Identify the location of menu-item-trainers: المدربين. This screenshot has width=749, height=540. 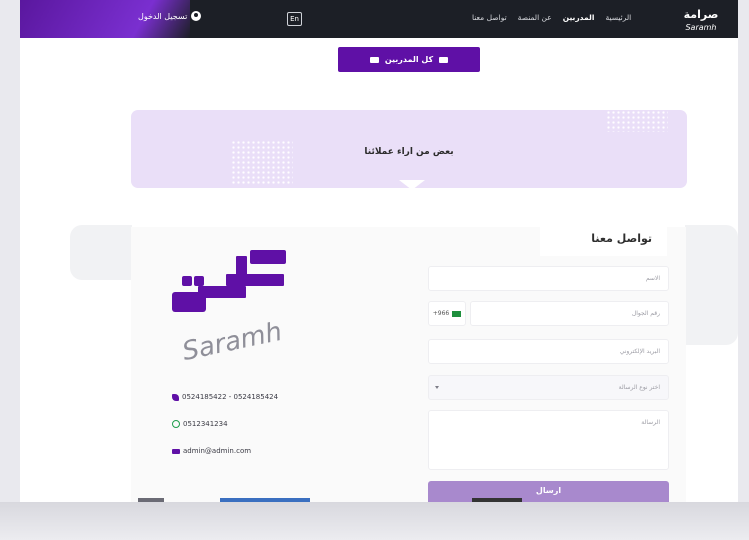
(579, 17).